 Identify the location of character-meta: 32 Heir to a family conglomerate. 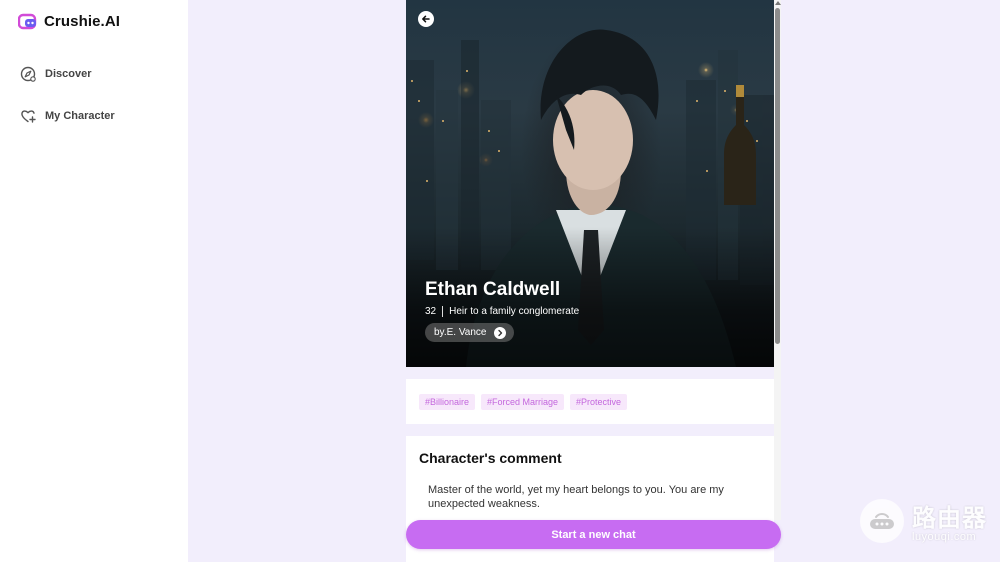
(502, 311).